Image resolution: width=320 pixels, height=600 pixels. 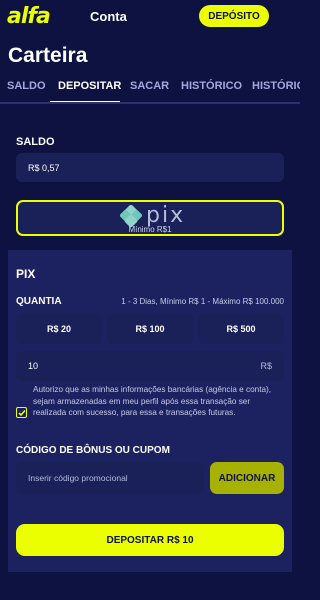 I want to click on page-title: Carteira, so click(x=48, y=55).